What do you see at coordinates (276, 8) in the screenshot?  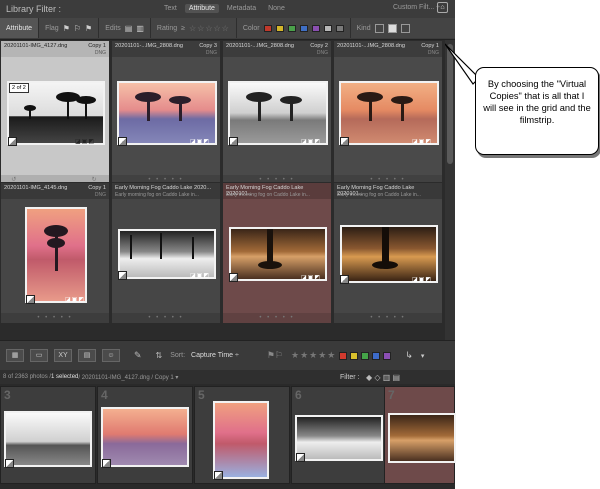 I see `tab-none: None` at bounding box center [276, 8].